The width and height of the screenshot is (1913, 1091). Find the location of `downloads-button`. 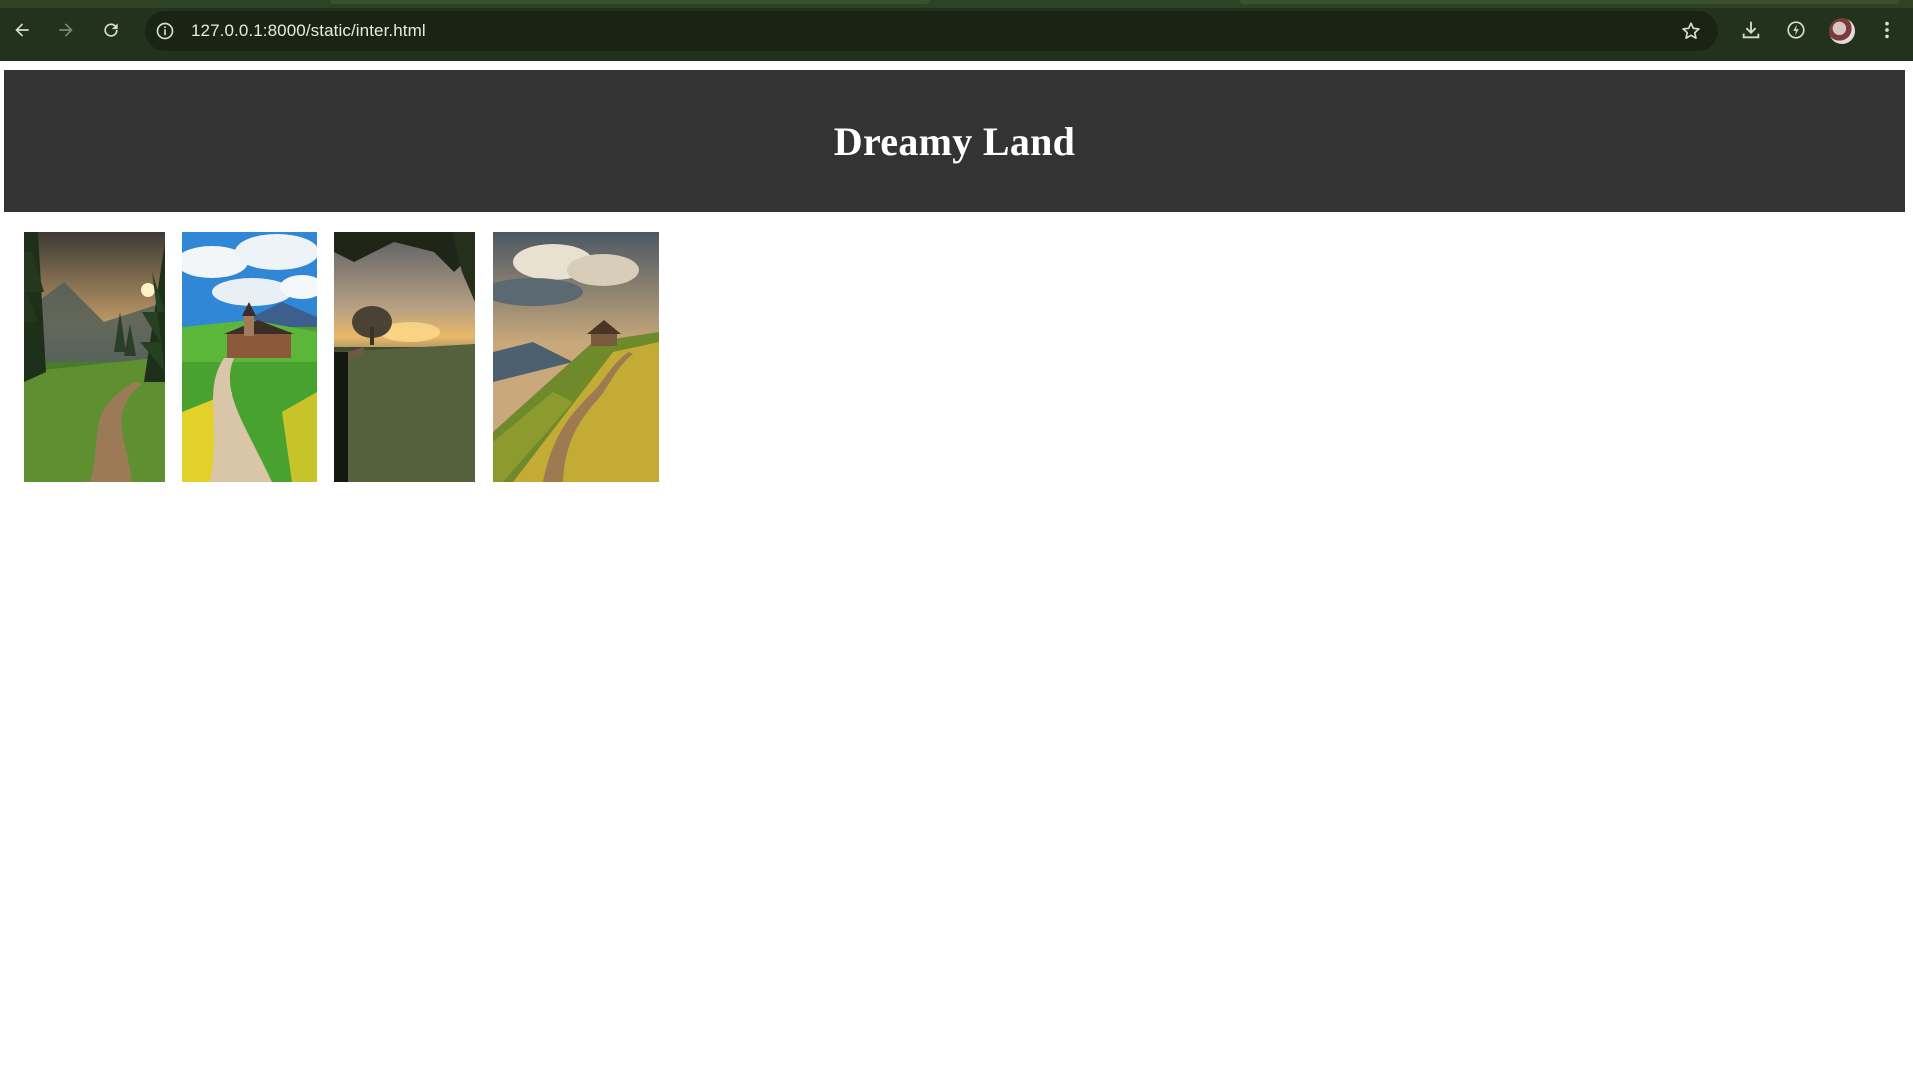

downloads-button is located at coordinates (1751, 30).